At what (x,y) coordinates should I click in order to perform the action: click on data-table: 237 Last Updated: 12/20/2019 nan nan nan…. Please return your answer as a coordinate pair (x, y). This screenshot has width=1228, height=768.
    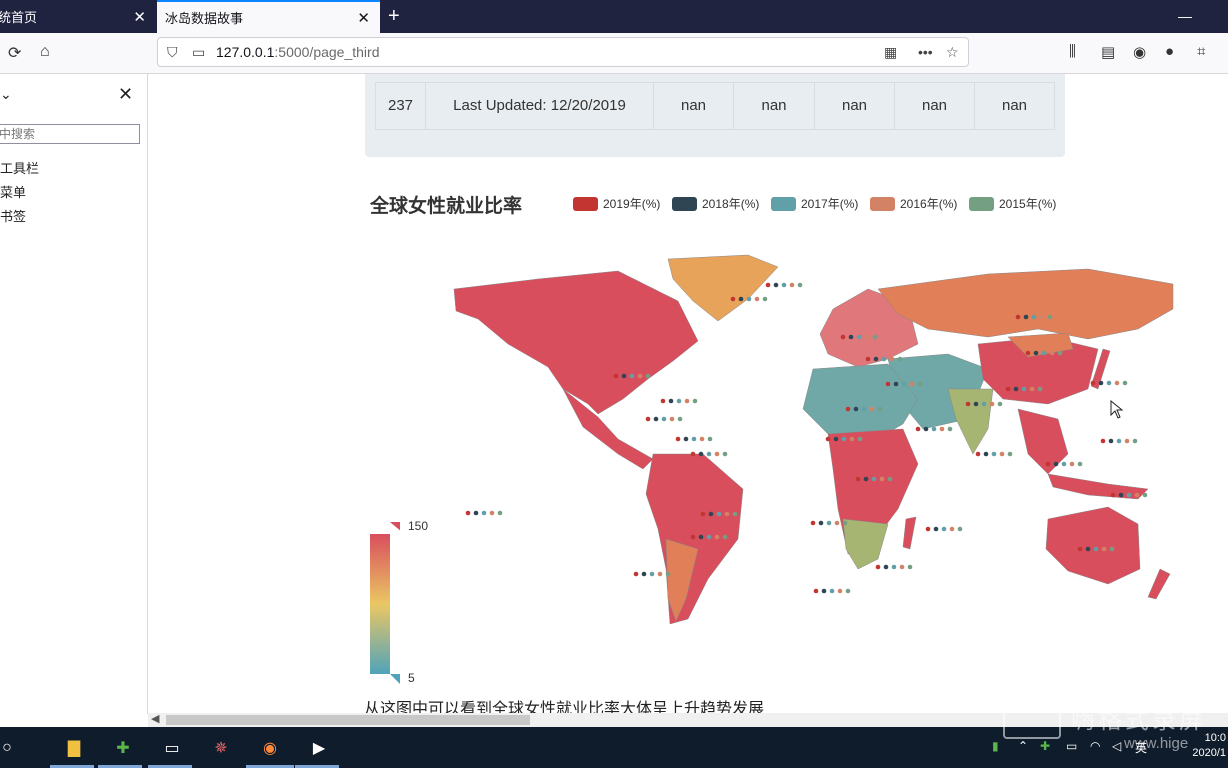
    Looking at the image, I should click on (715, 115).